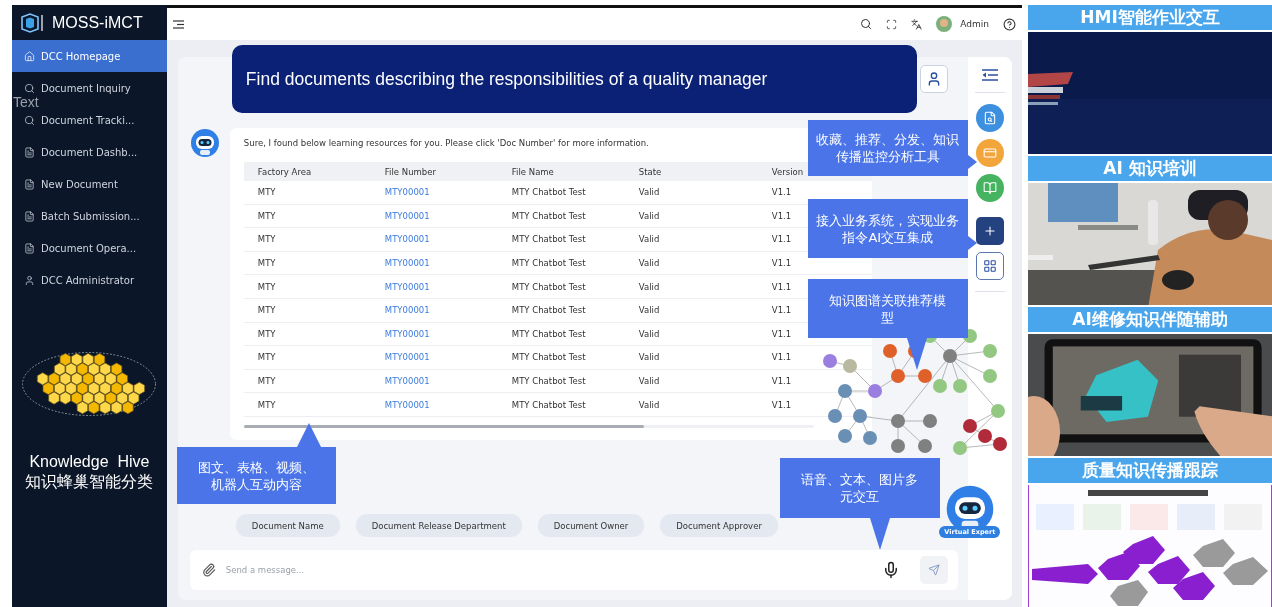 The height and width of the screenshot is (607, 1272). What do you see at coordinates (891, 570) in the screenshot?
I see `microphone-icon` at bounding box center [891, 570].